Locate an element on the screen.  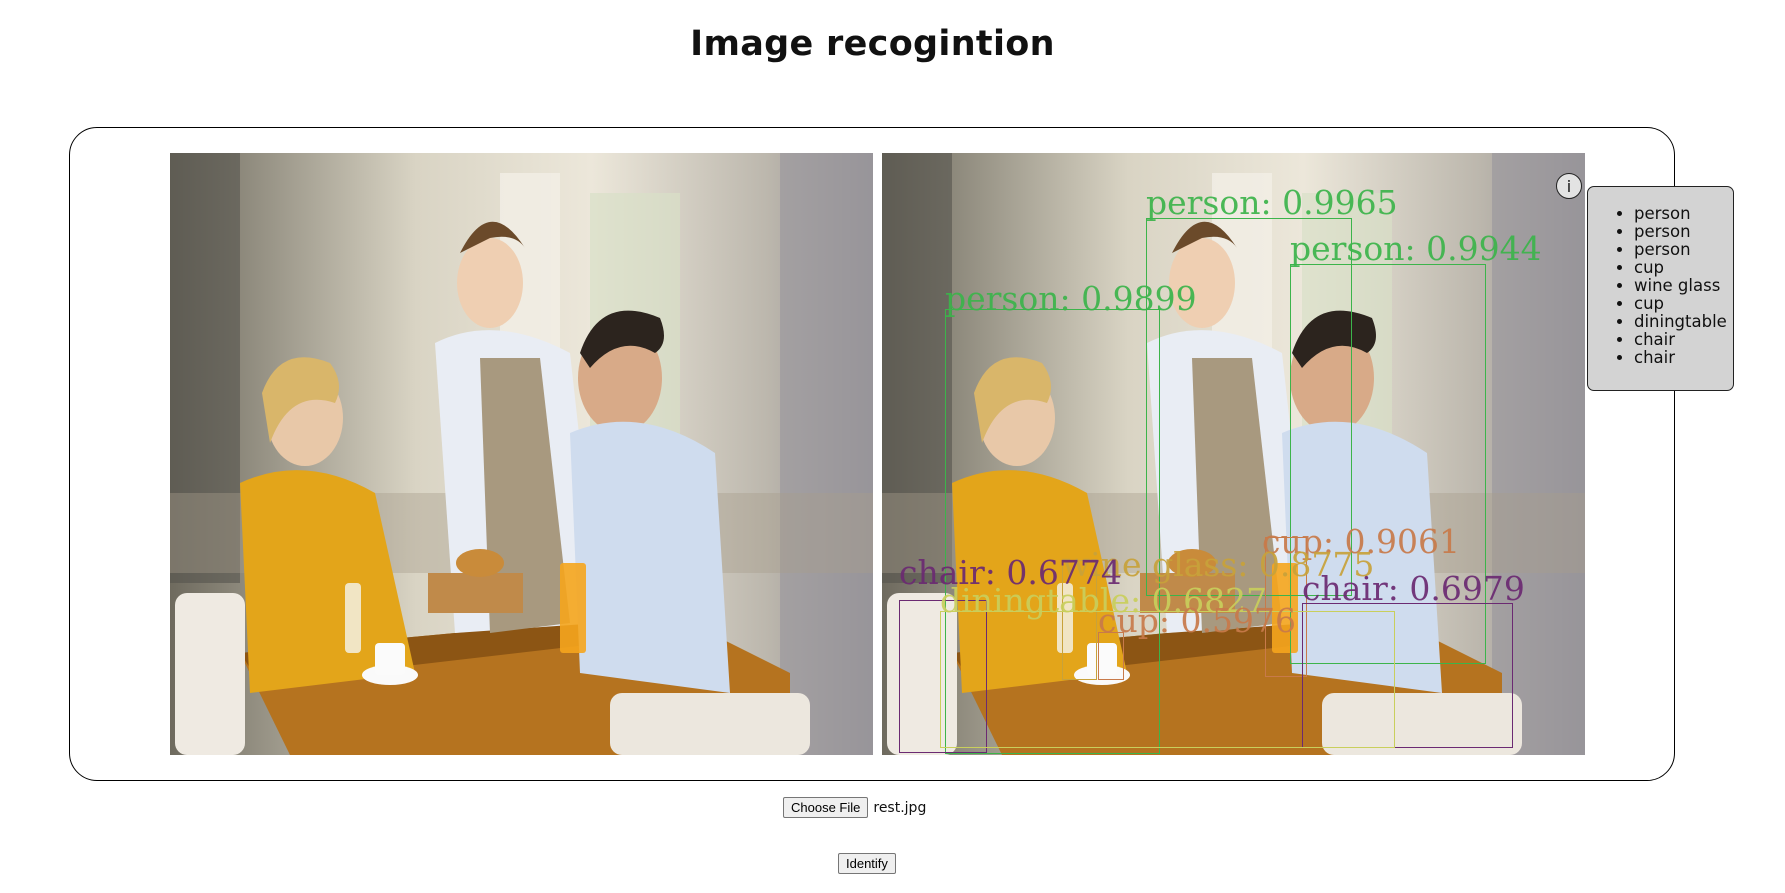
file-input: Choose File rest.jpg is located at coordinates (854, 807).